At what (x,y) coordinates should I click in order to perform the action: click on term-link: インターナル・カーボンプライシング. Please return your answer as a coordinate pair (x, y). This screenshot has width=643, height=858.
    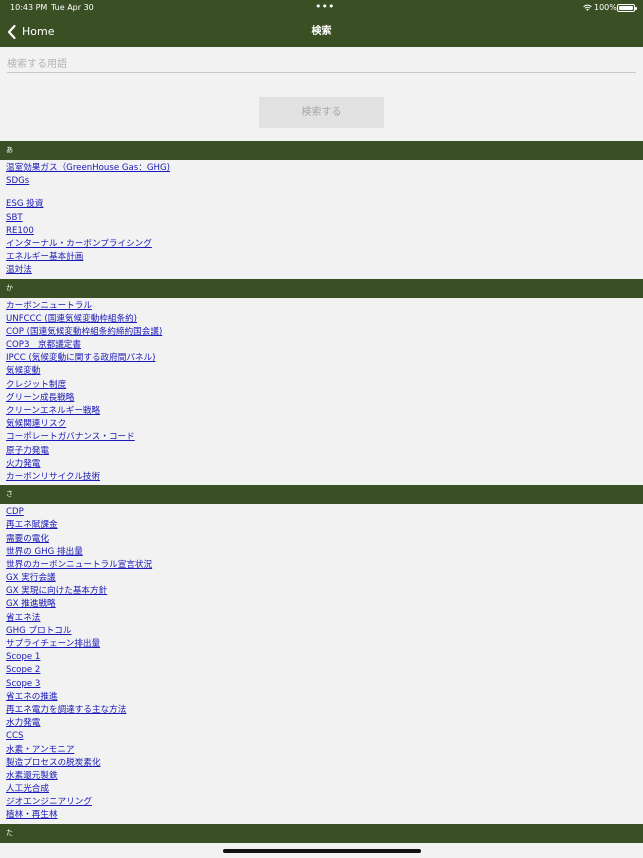
    Looking at the image, I should click on (321, 244).